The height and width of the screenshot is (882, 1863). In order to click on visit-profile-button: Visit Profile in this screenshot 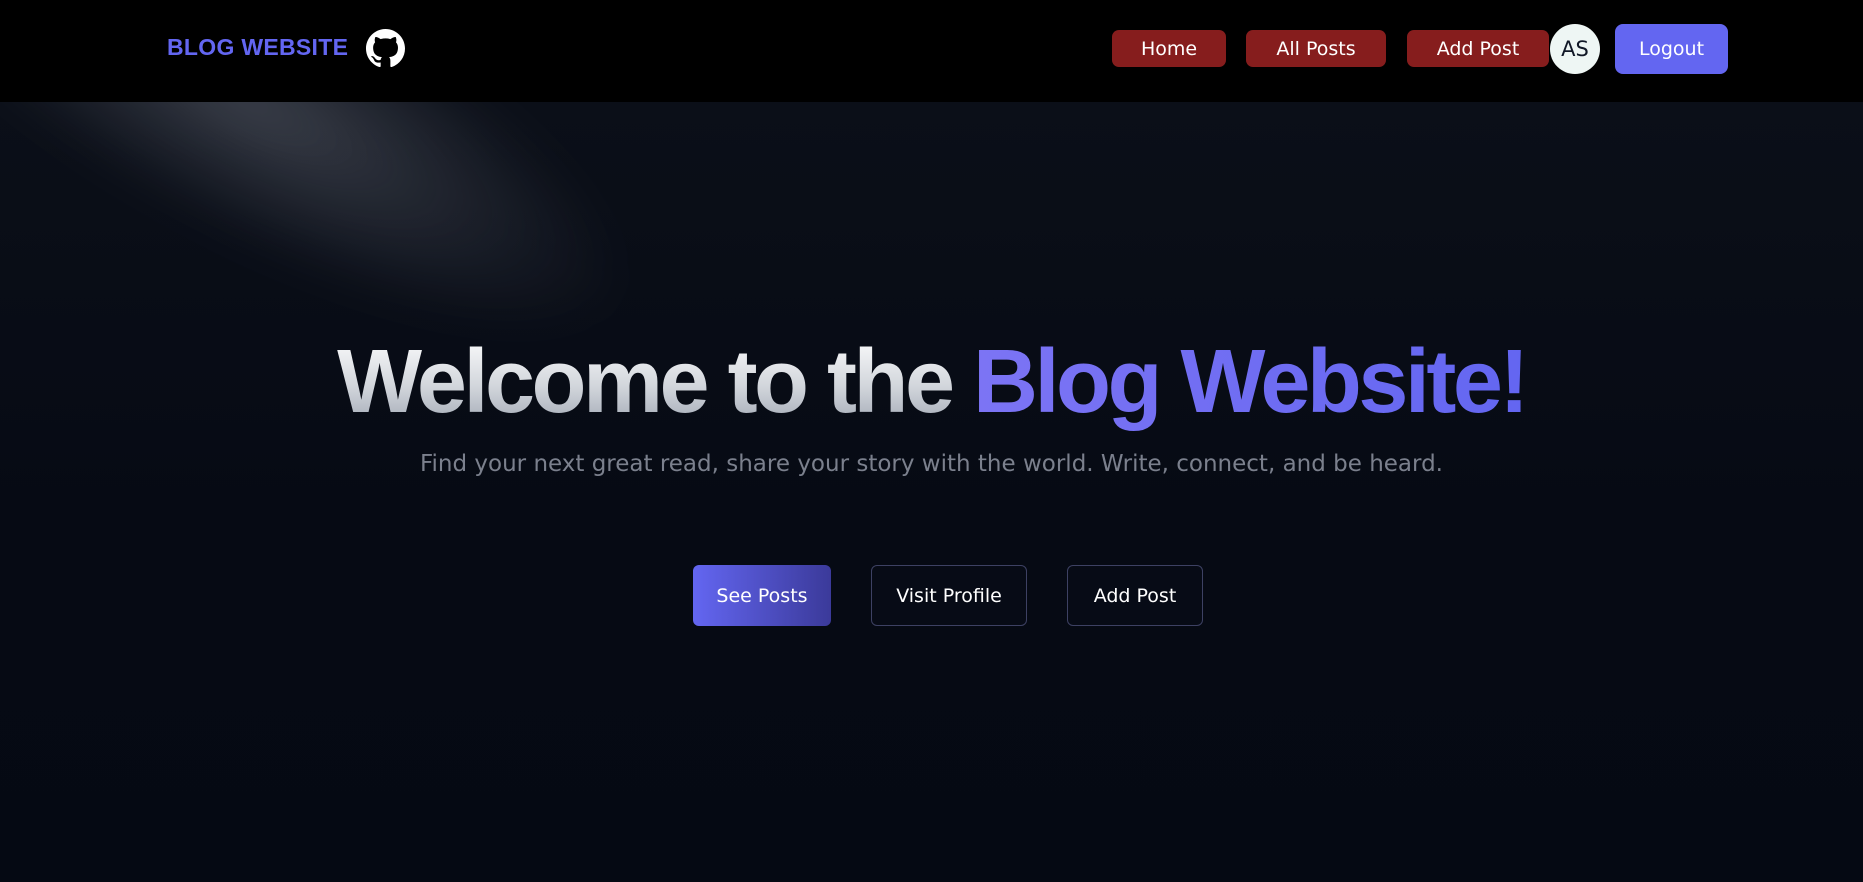, I will do `click(949, 595)`.